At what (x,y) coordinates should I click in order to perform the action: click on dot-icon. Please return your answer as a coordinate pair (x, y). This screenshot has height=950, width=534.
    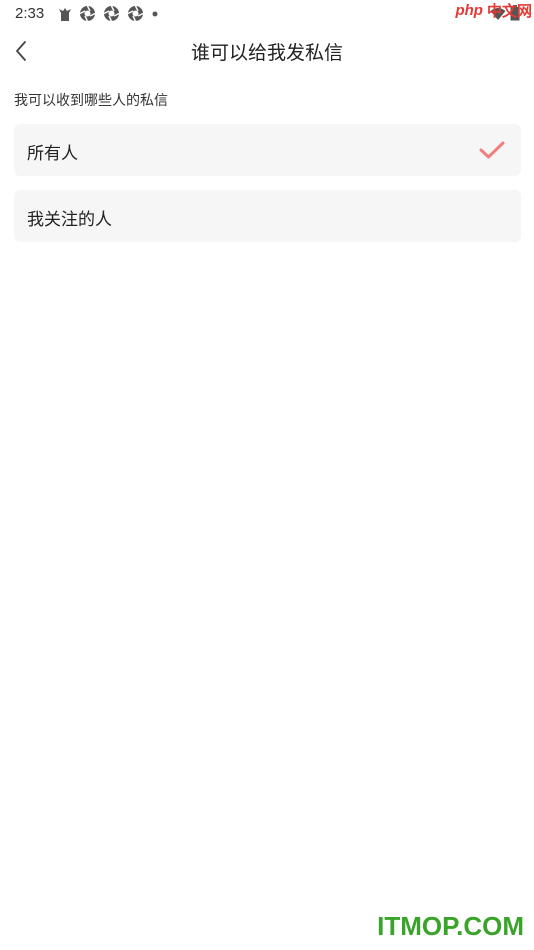
    Looking at the image, I should click on (155, 14).